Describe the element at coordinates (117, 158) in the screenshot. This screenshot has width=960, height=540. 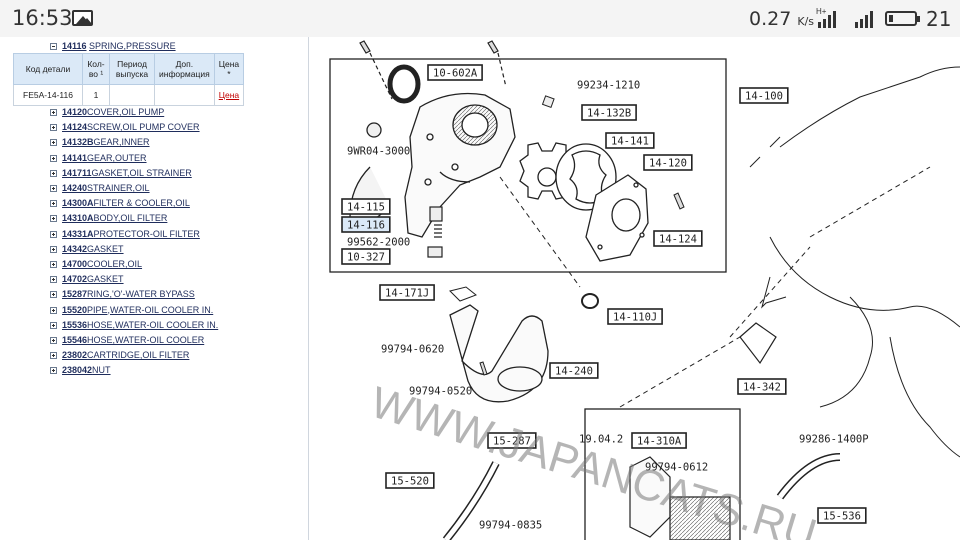
I see `part-name: GEAR,OUTER` at that location.